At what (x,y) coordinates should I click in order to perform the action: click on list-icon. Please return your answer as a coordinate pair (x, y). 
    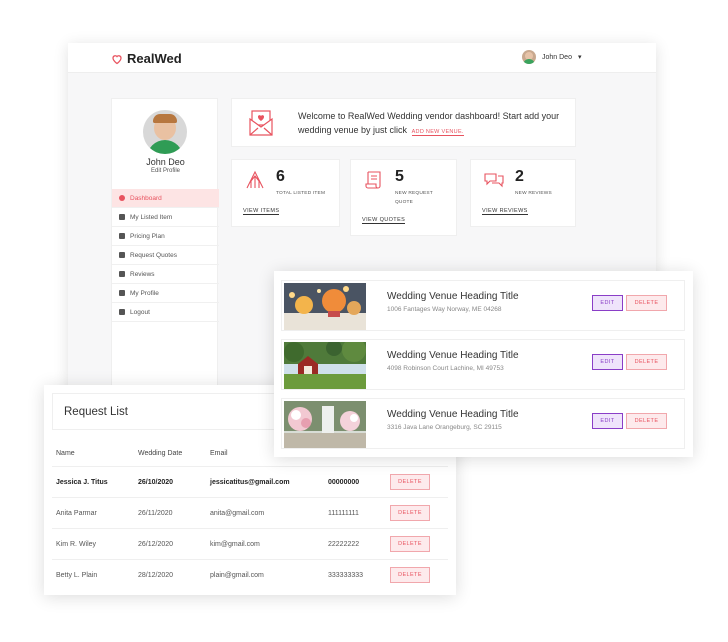
    Looking at the image, I should click on (122, 217).